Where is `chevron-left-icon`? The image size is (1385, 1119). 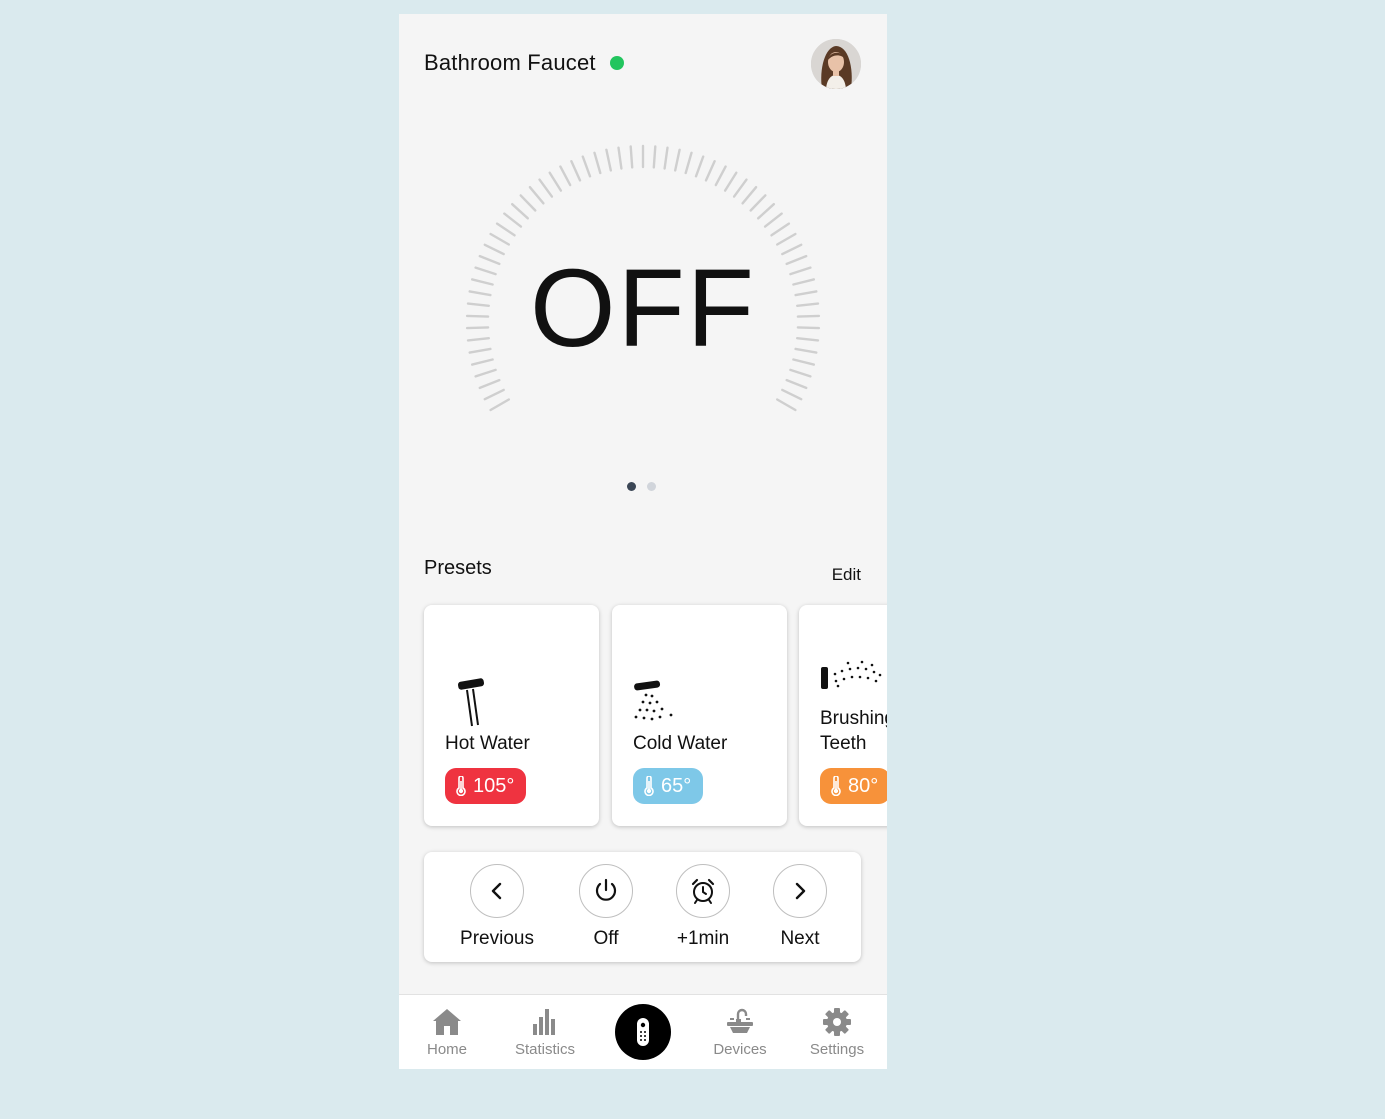
chevron-left-icon is located at coordinates (496, 891).